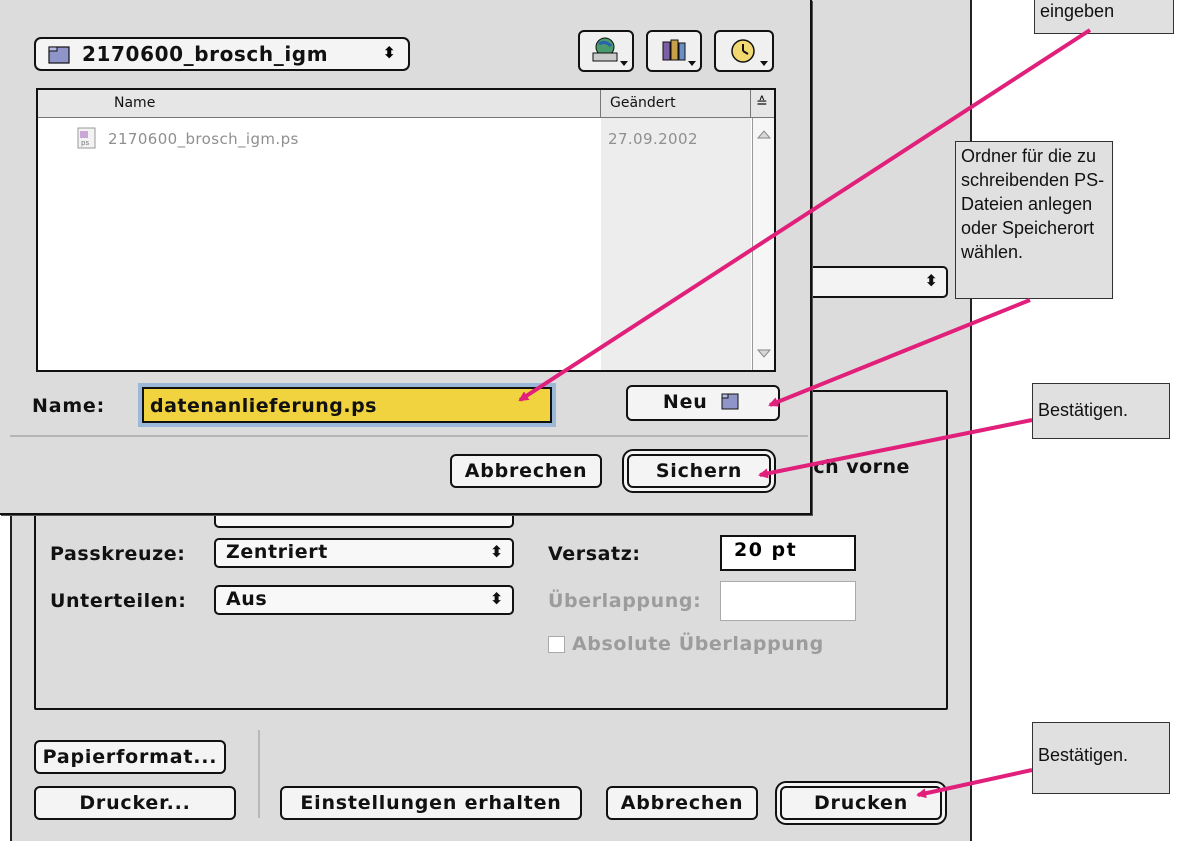 This screenshot has width=1178, height=841. What do you see at coordinates (974, 783) in the screenshot?
I see `arrow-to-print-button` at bounding box center [974, 783].